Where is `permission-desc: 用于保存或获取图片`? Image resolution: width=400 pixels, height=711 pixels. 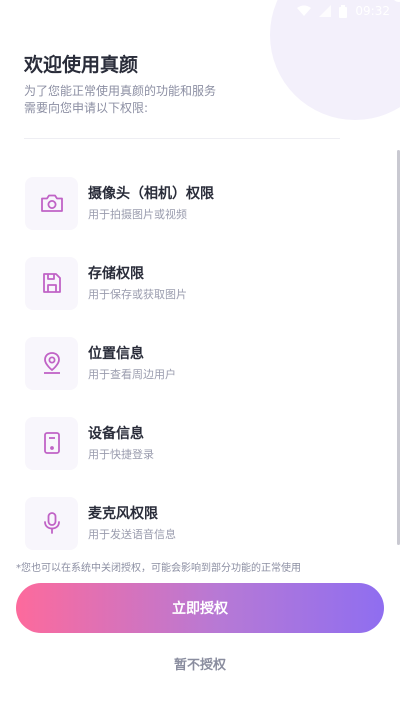
permission-desc: 用于保存或获取图片 is located at coordinates (137, 294).